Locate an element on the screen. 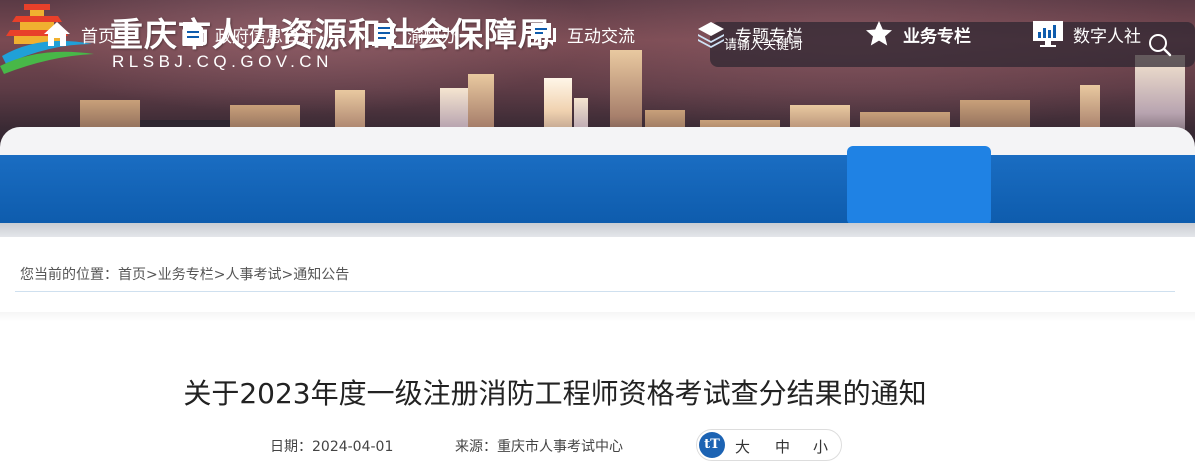 This screenshot has width=1195, height=476. main-nav is located at coordinates (597, 189).